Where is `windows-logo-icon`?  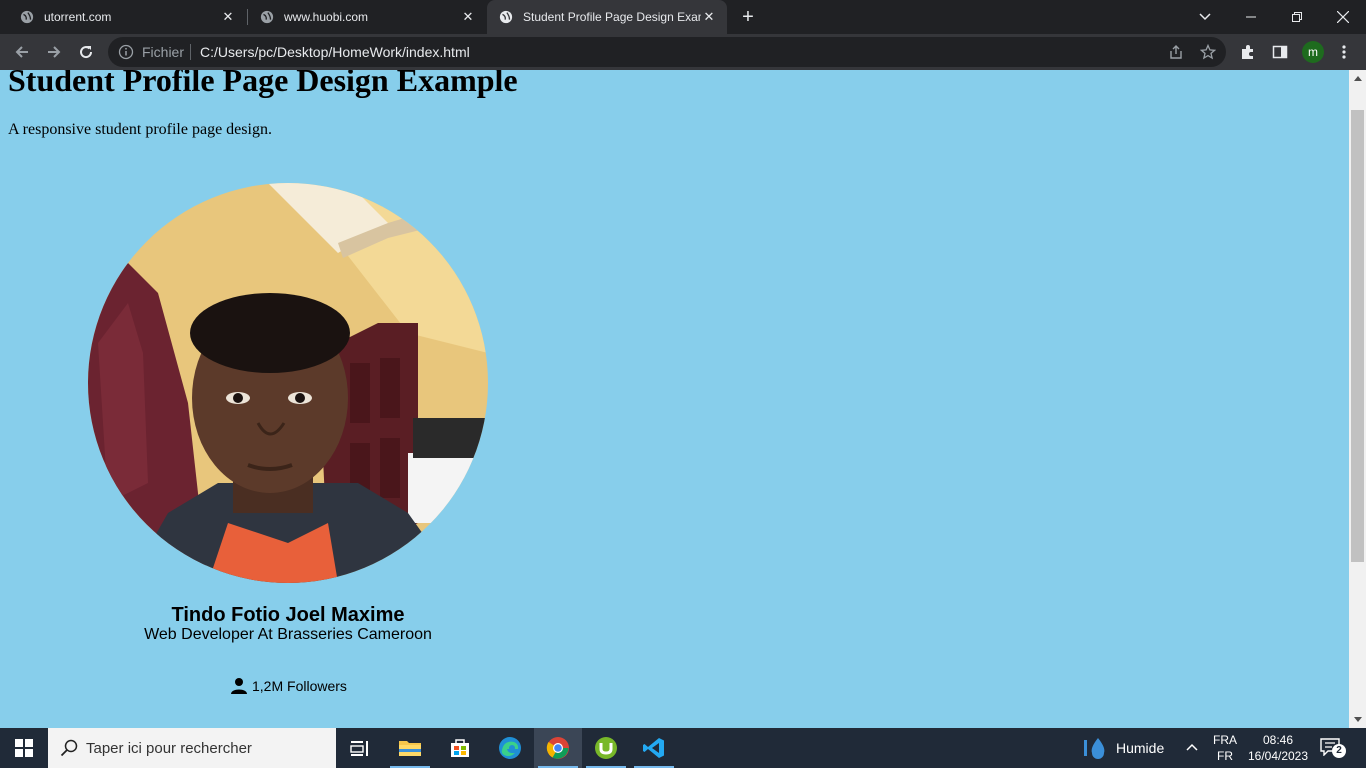 windows-logo-icon is located at coordinates (24, 748).